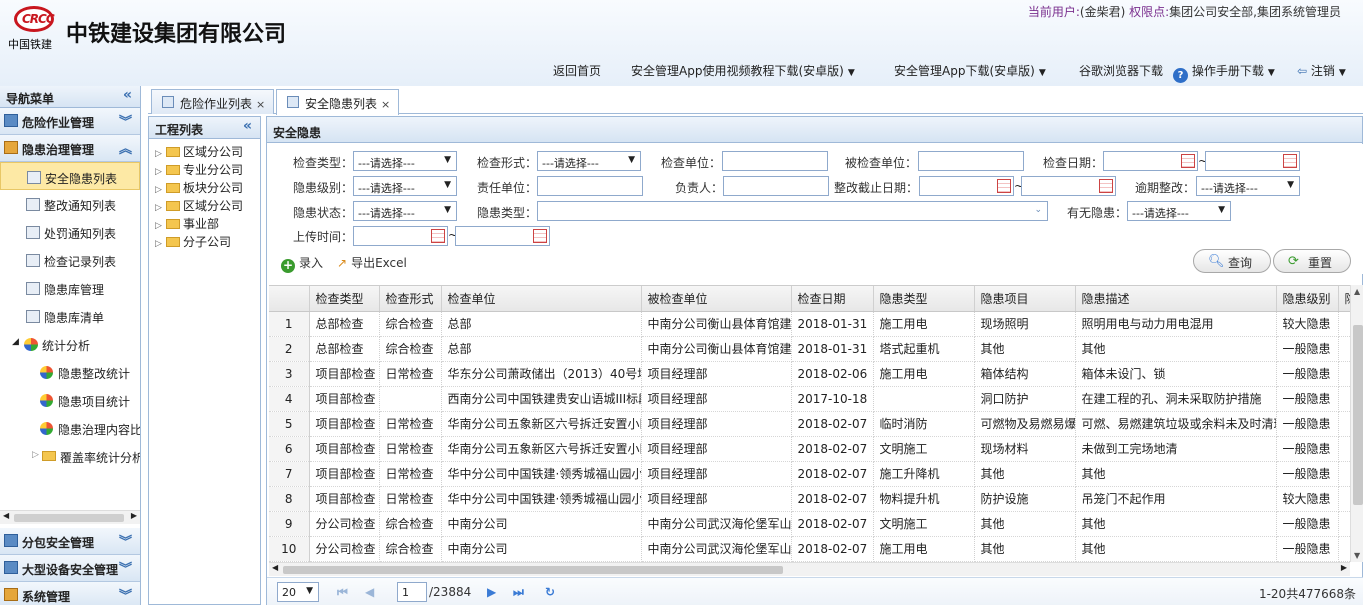 The image size is (1363, 605). What do you see at coordinates (1179, 211) in the screenshot?
I see `has-hazard-select: ---请选择--- ▼` at bounding box center [1179, 211].